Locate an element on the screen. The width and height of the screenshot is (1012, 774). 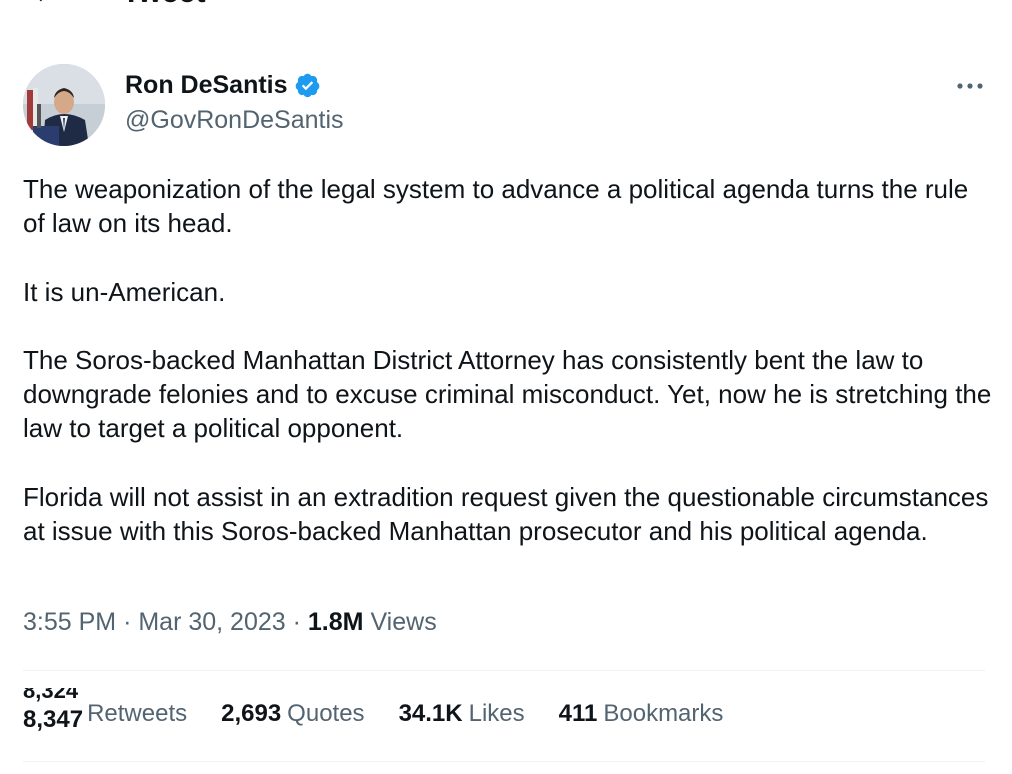
views-label: Views is located at coordinates (403, 622).